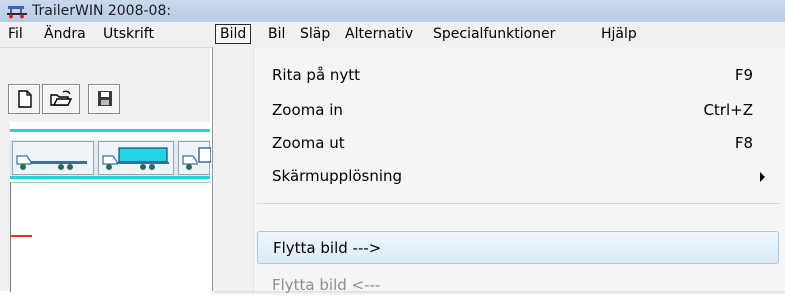  I want to click on menu-item-shortcut: F8, so click(743, 143).